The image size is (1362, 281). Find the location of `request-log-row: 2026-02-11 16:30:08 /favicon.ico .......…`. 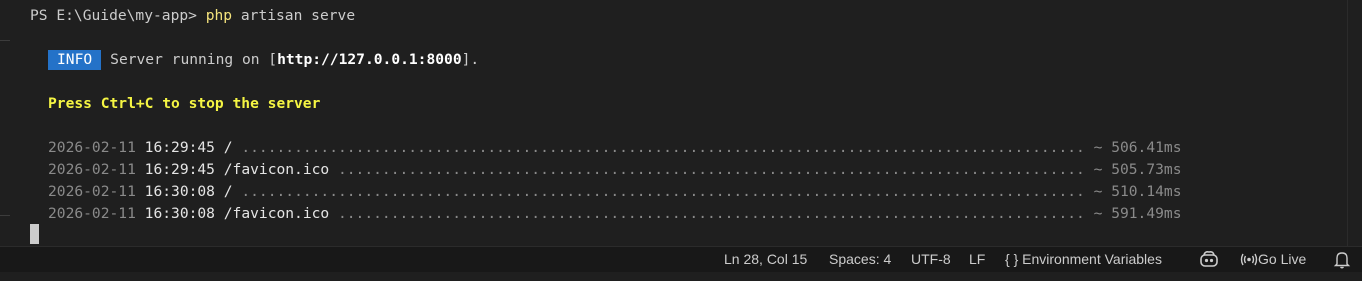

request-log-row: 2026-02-11 16:30:08 /favicon.ico .......… is located at coordinates (614, 214).